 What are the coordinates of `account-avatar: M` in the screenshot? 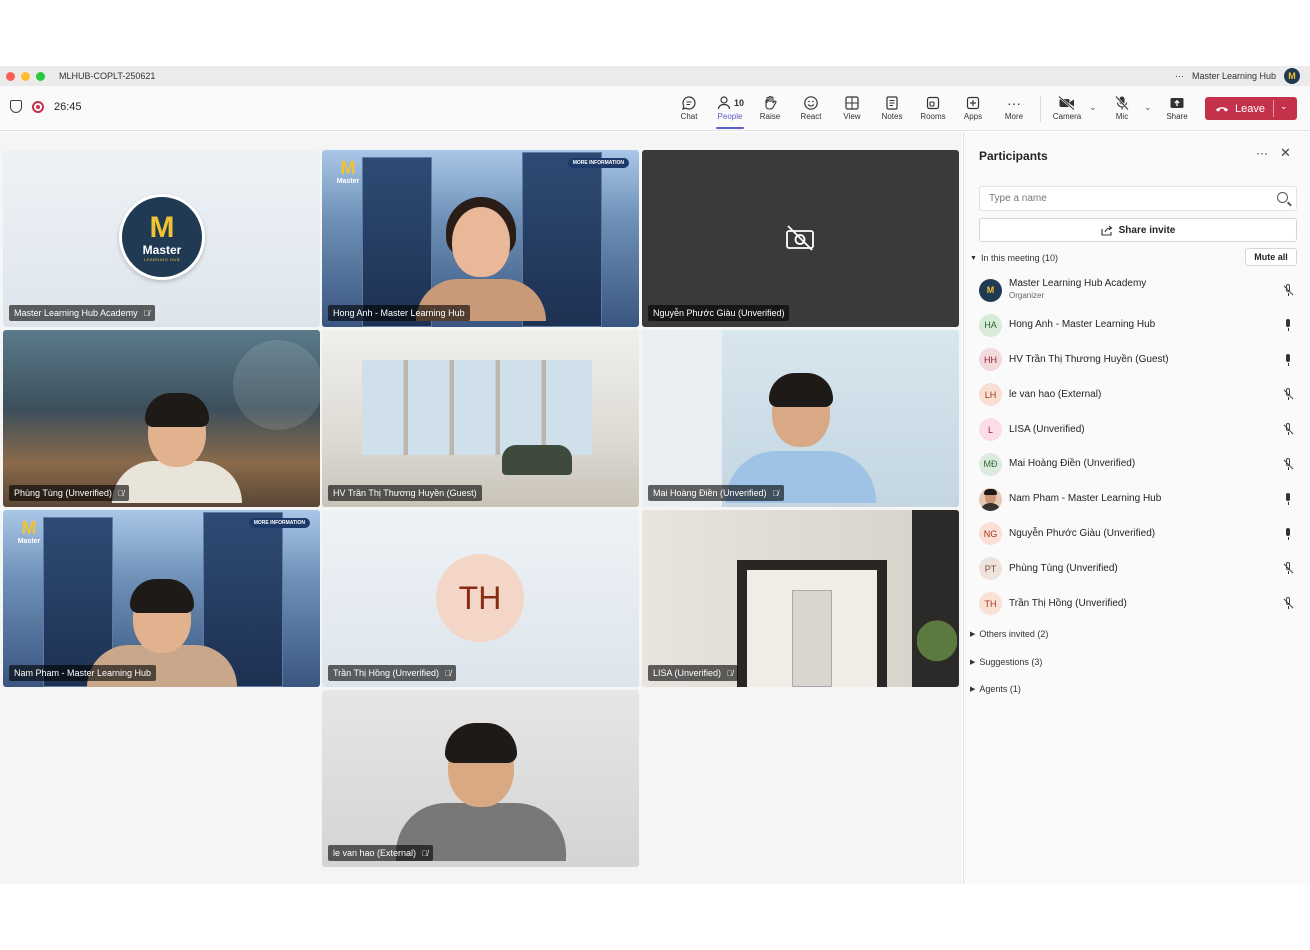 It's located at (1292, 76).